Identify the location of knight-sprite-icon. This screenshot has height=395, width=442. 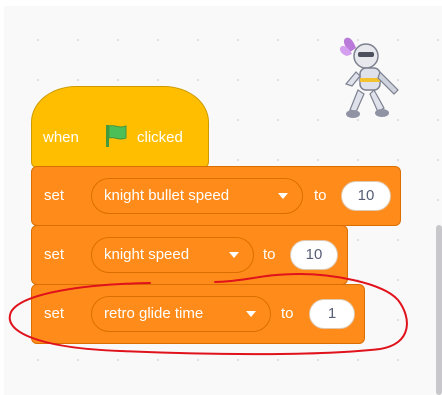
(369, 77).